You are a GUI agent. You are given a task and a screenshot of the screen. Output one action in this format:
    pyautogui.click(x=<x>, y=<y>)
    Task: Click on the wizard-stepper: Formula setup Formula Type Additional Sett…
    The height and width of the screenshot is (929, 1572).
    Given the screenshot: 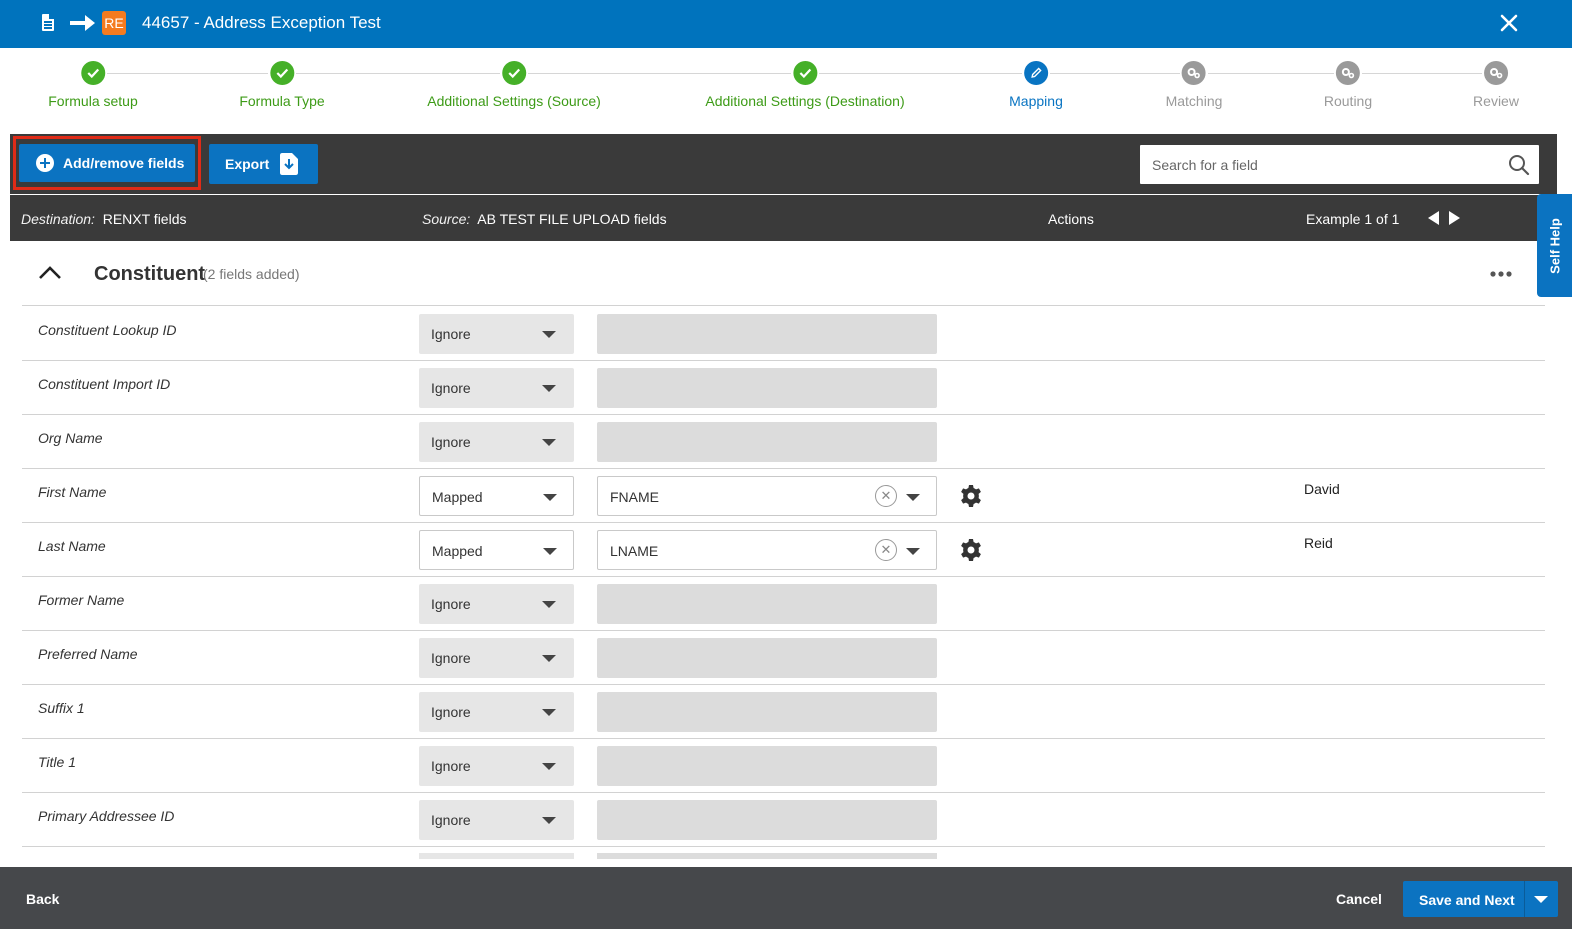 What is the action you would take?
    pyautogui.click(x=786, y=91)
    